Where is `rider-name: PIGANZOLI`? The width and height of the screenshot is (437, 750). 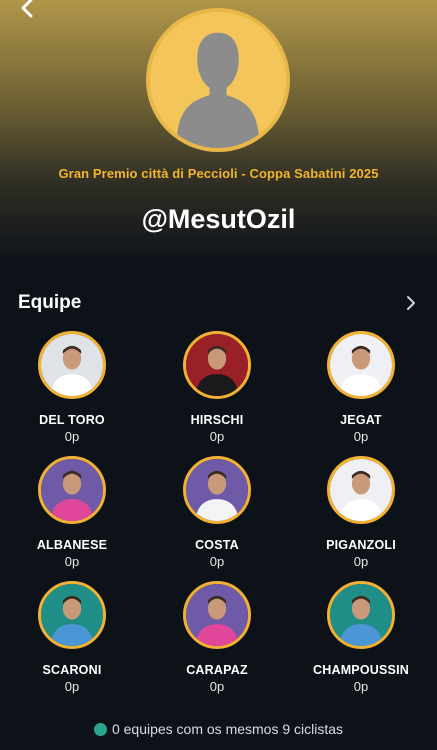
rider-name: PIGANZOLI is located at coordinates (361, 545).